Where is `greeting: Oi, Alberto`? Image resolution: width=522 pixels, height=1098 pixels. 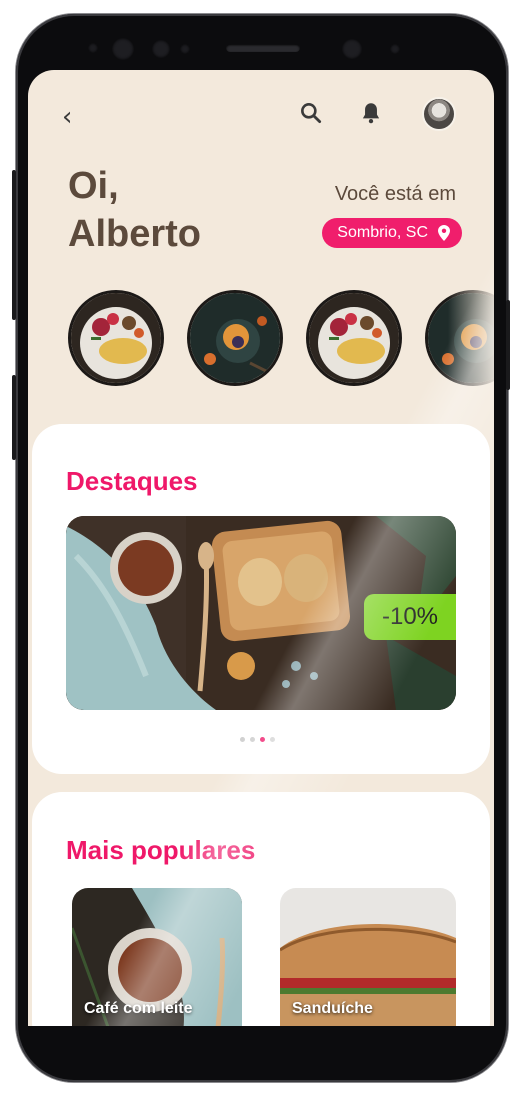 greeting: Oi, Alberto is located at coordinates (168, 210).